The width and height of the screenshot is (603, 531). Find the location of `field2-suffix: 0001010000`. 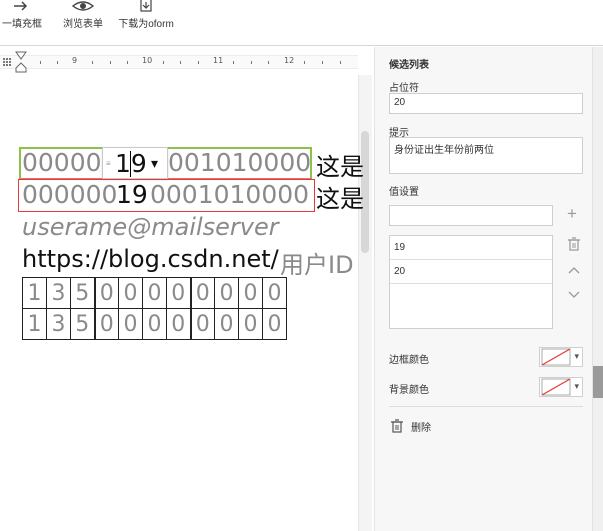

field2-suffix: 0001010000 is located at coordinates (230, 194).